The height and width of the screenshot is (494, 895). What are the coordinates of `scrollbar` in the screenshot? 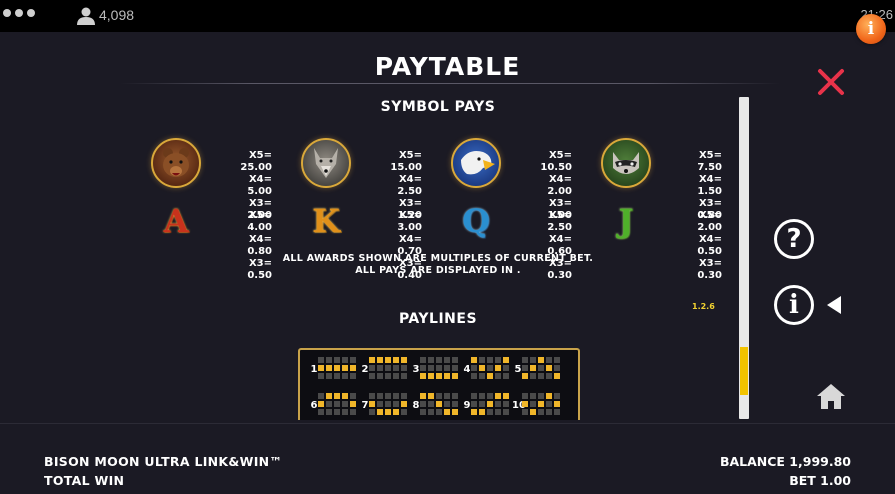 It's located at (744, 258).